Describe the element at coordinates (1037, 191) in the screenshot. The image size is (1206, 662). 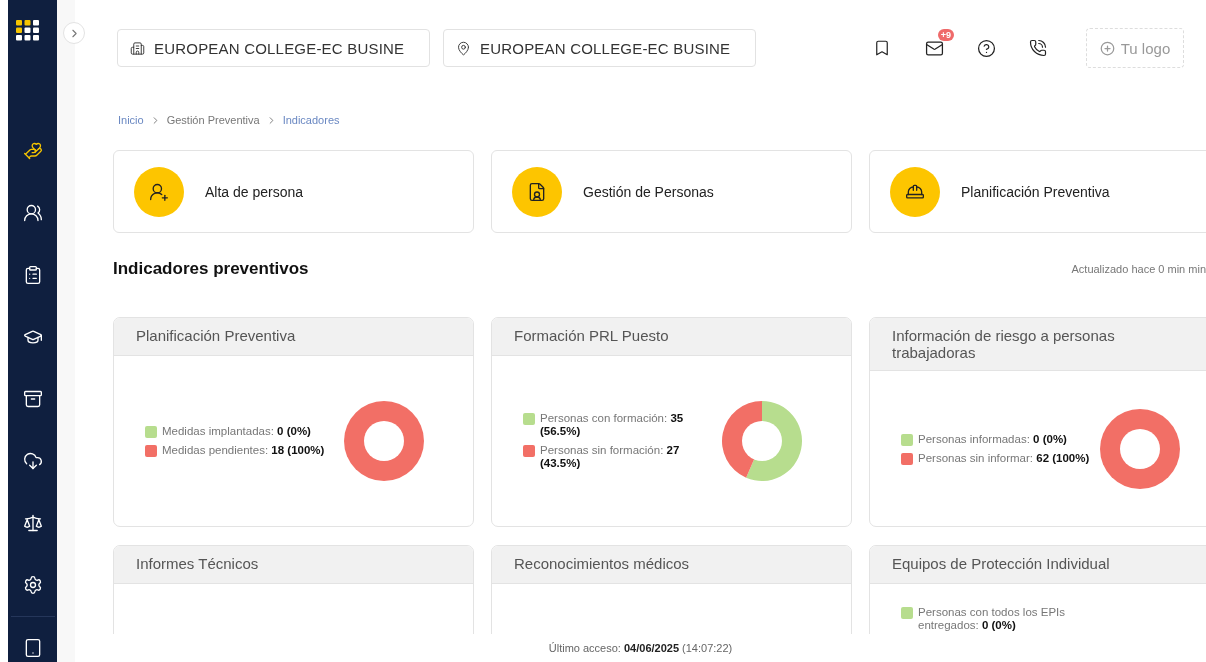
I see `shortcut-card: Planificación Preventiva` at that location.